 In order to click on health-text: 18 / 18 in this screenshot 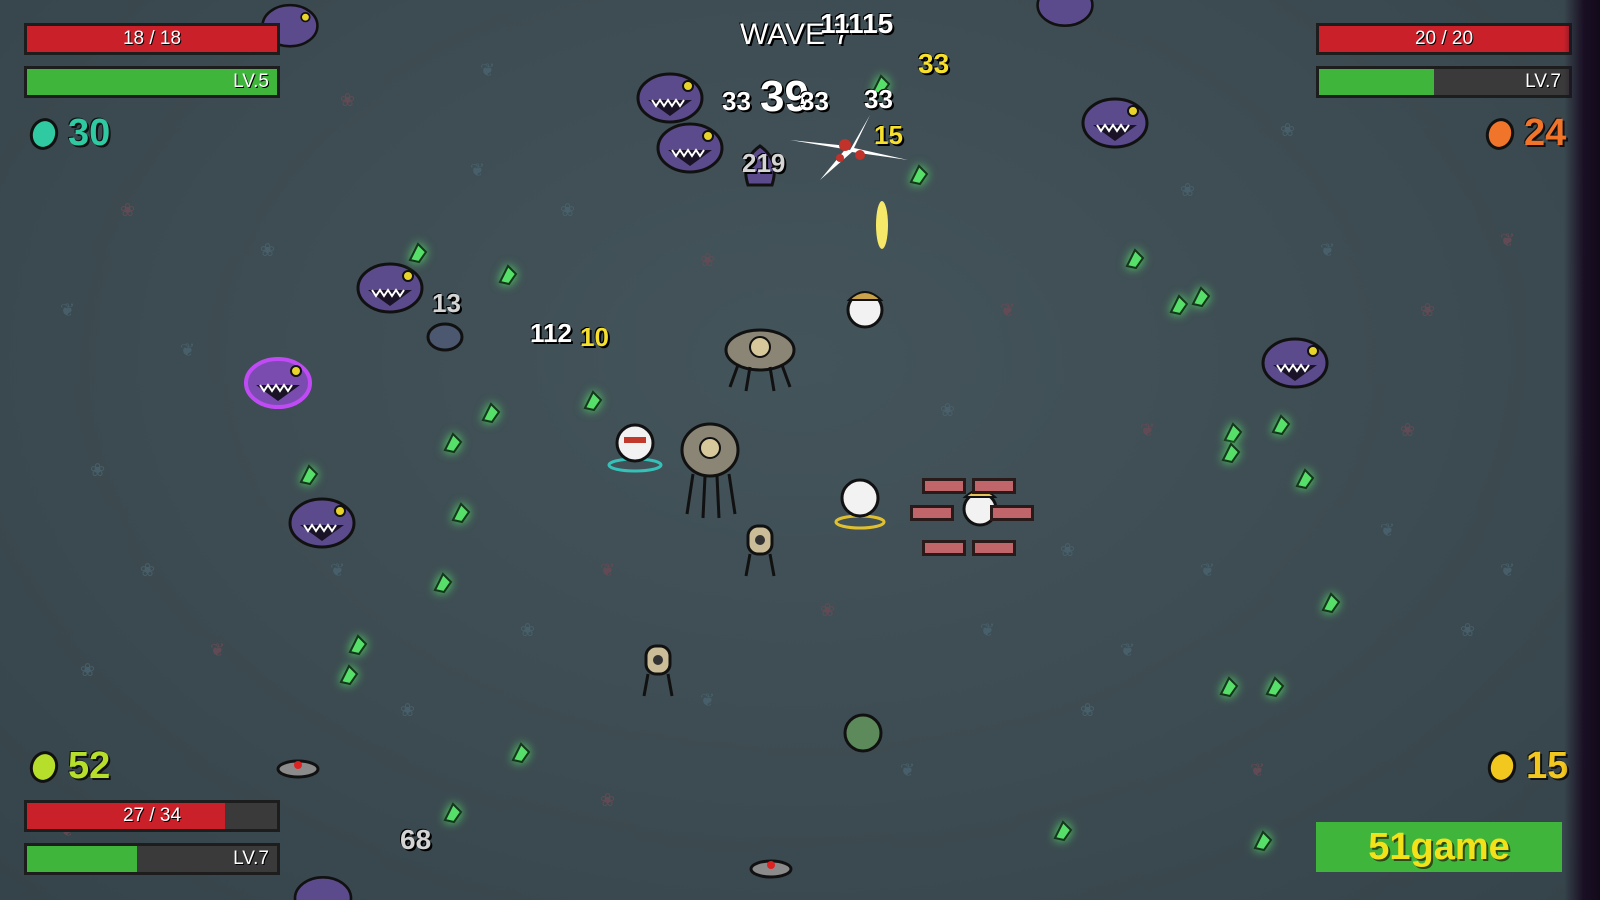, I will do `click(152, 38)`.